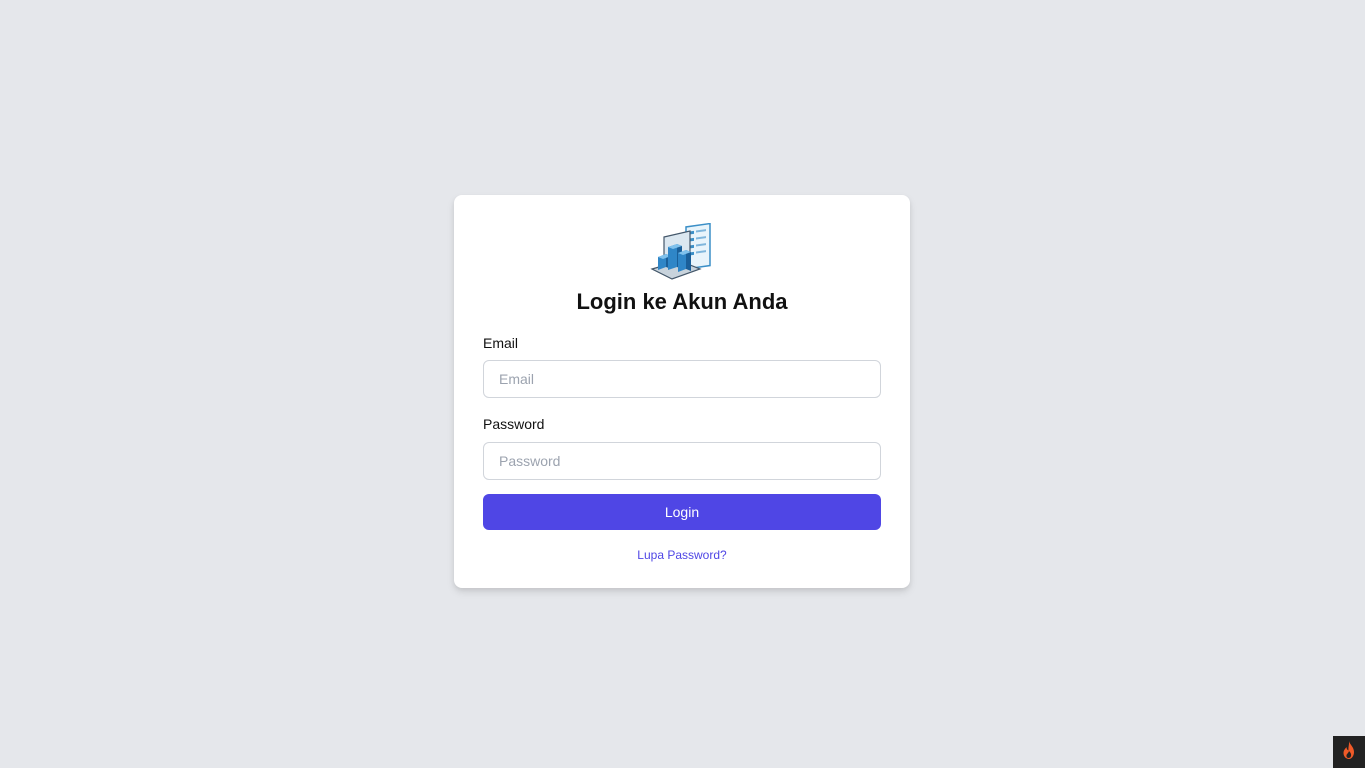  Describe the element at coordinates (501, 343) in the screenshot. I see `email-label: Email` at that location.